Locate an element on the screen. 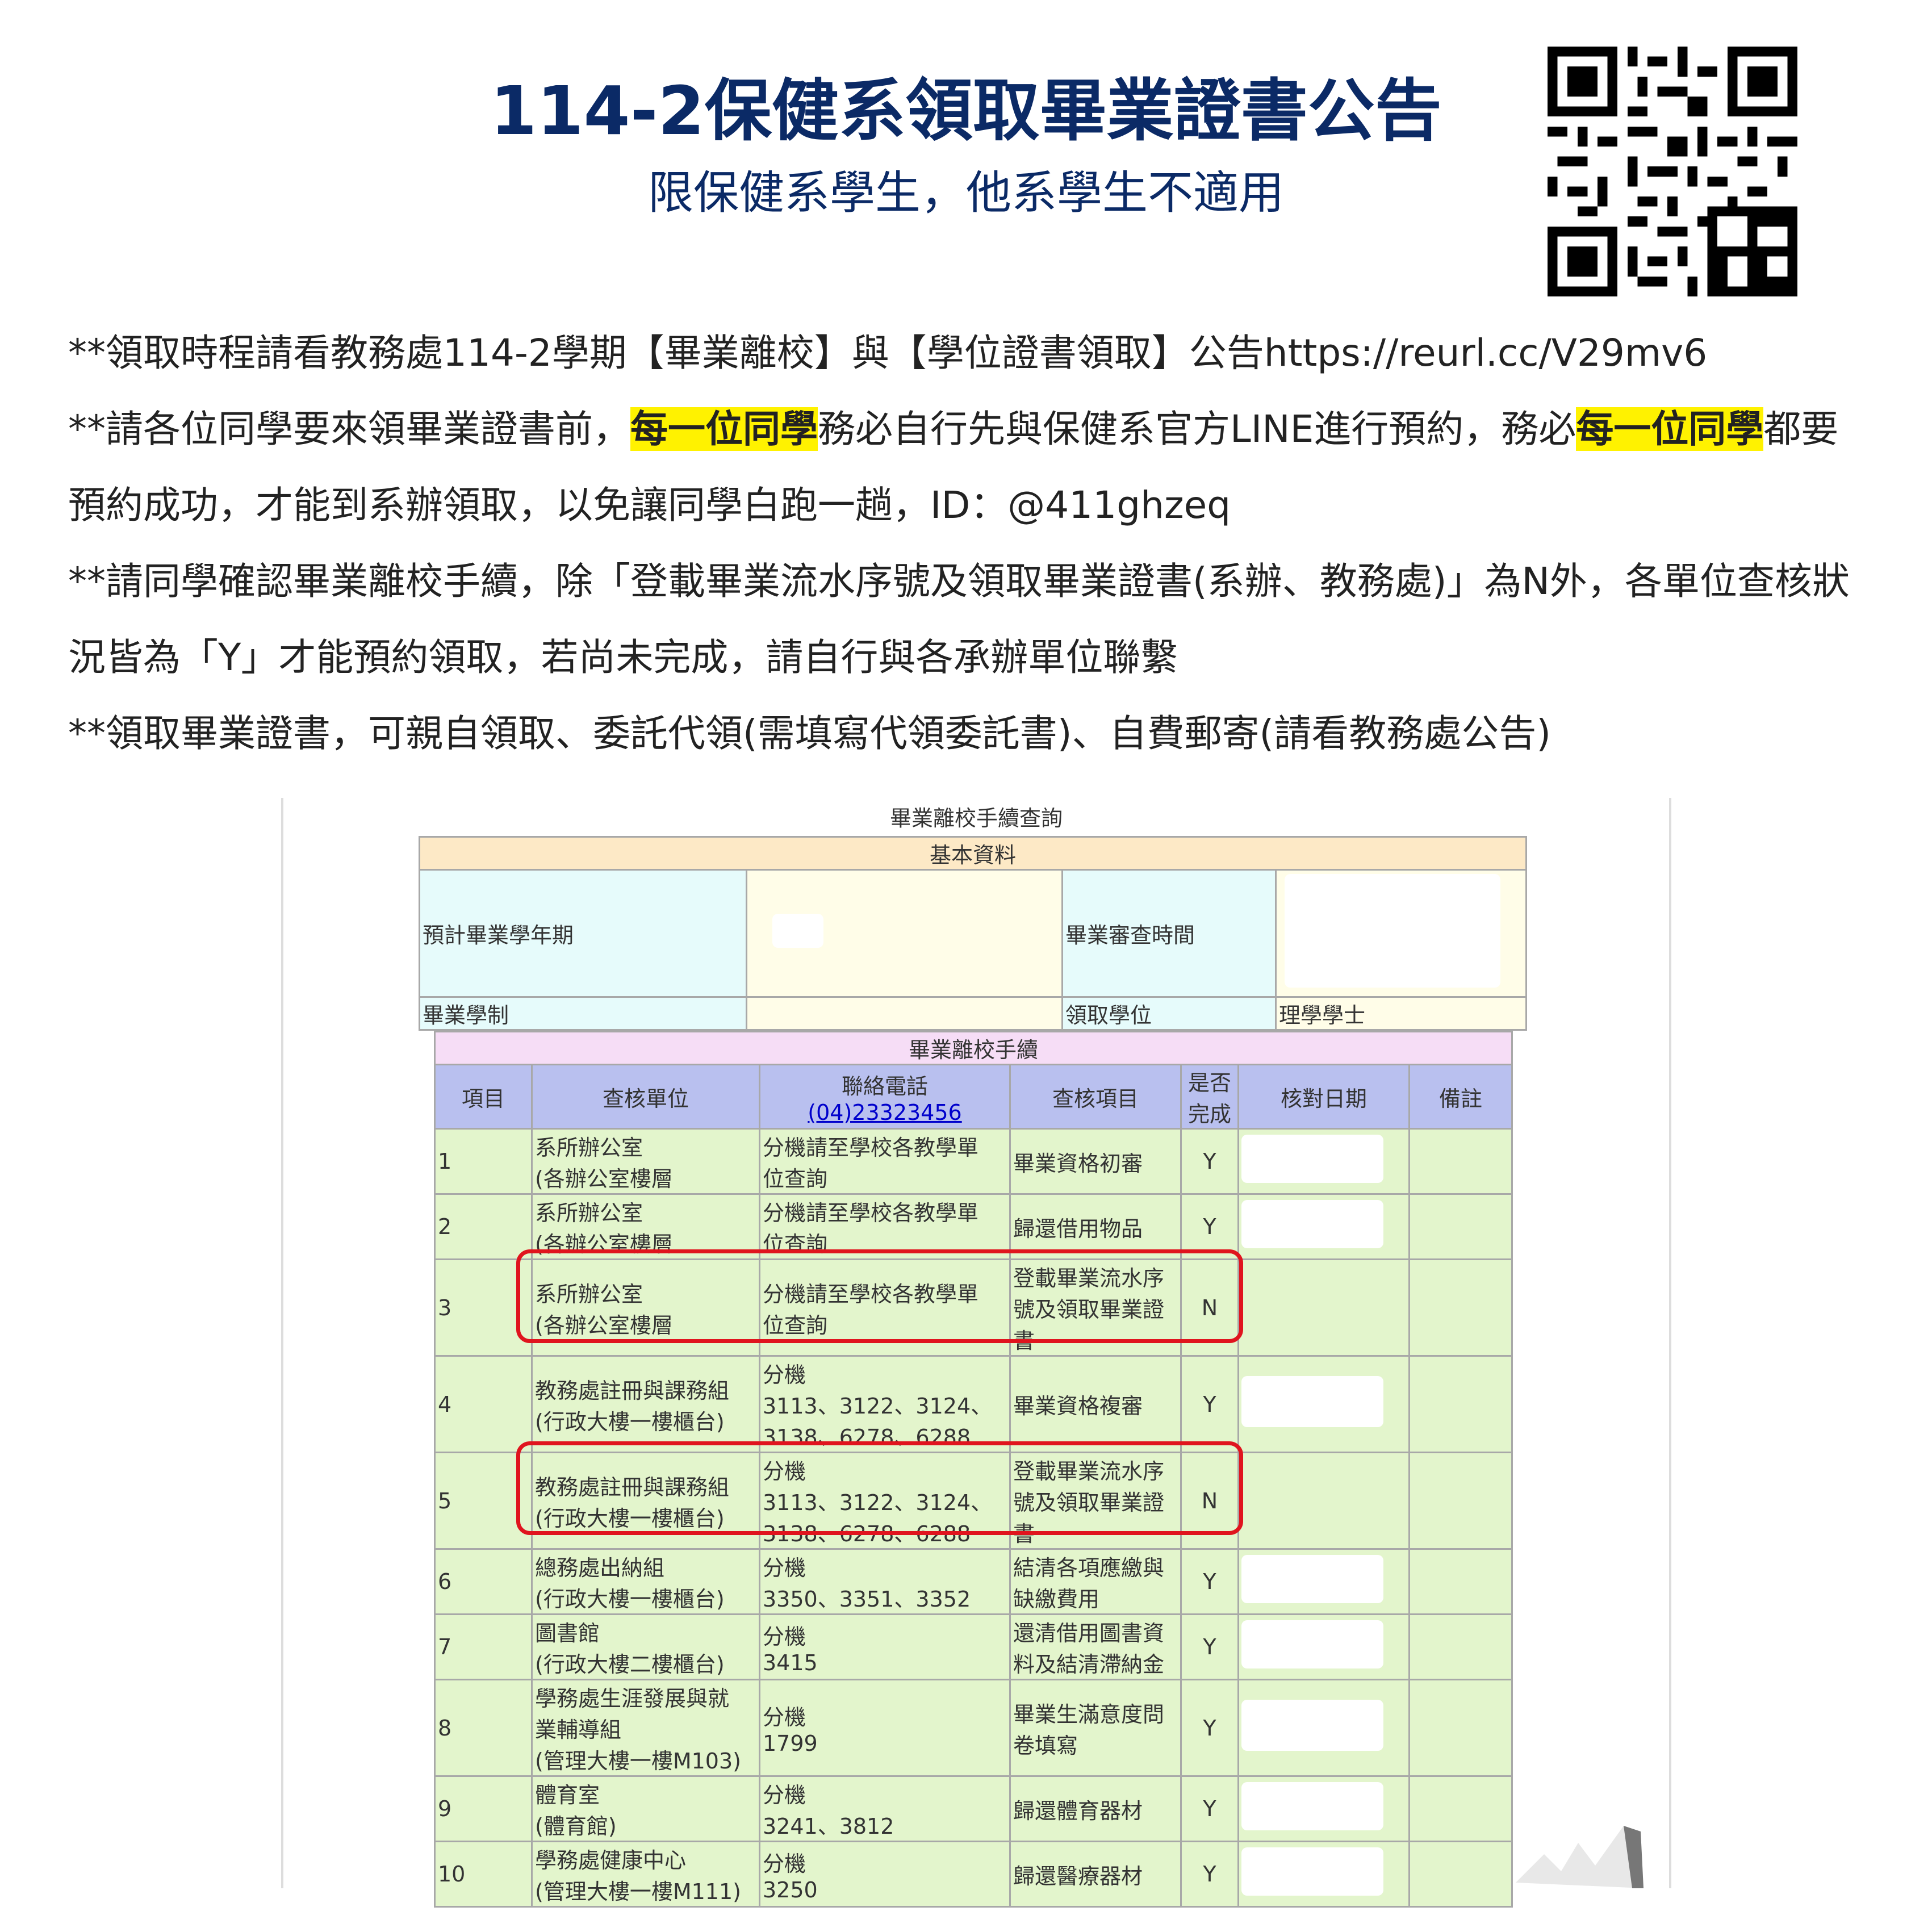 The image size is (1932, 1932). check-item-line: 畢業生滿意度問 is located at coordinates (1089, 1714).